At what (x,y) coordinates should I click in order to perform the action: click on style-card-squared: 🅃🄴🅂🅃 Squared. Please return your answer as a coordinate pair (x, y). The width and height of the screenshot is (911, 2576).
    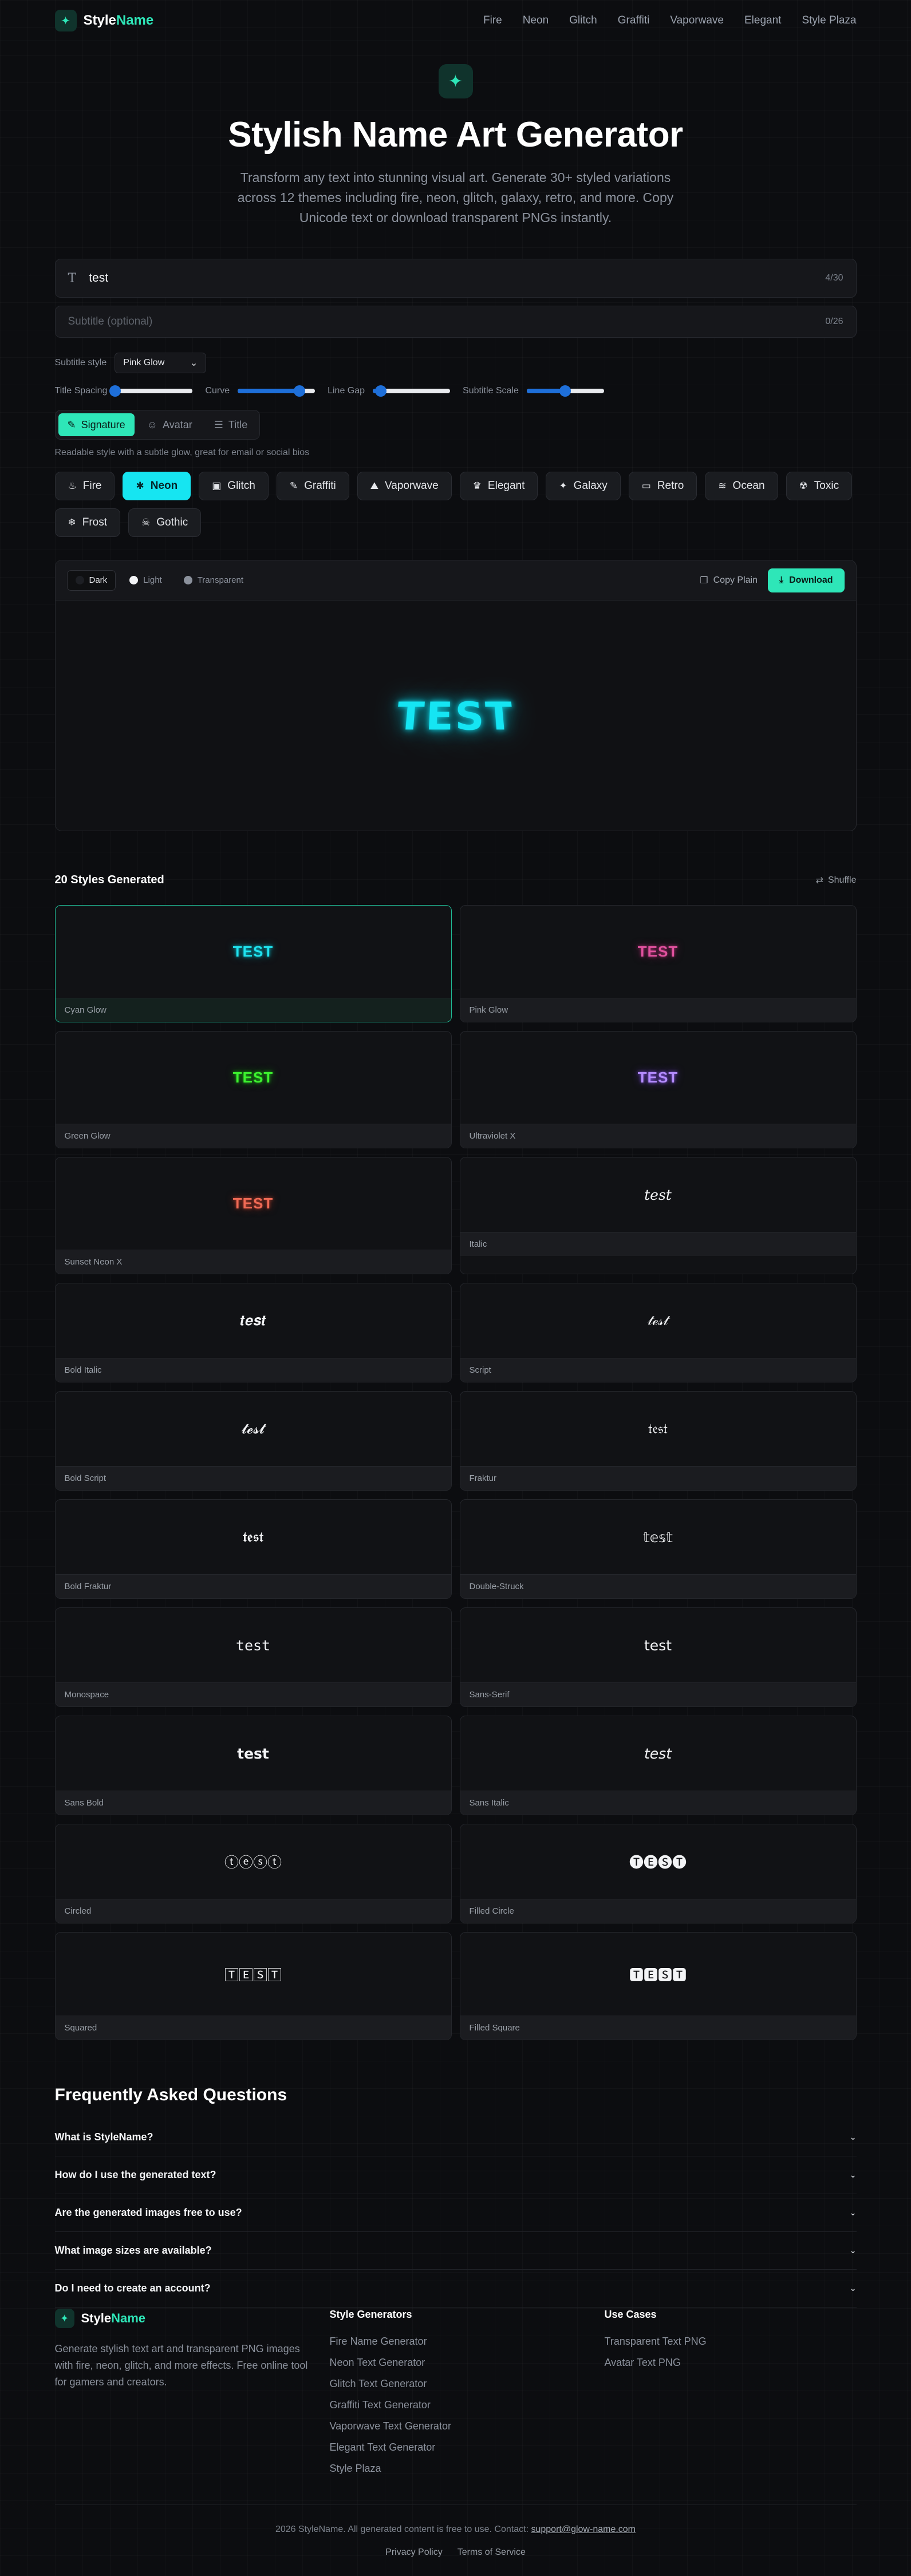
    Looking at the image, I should click on (253, 1986).